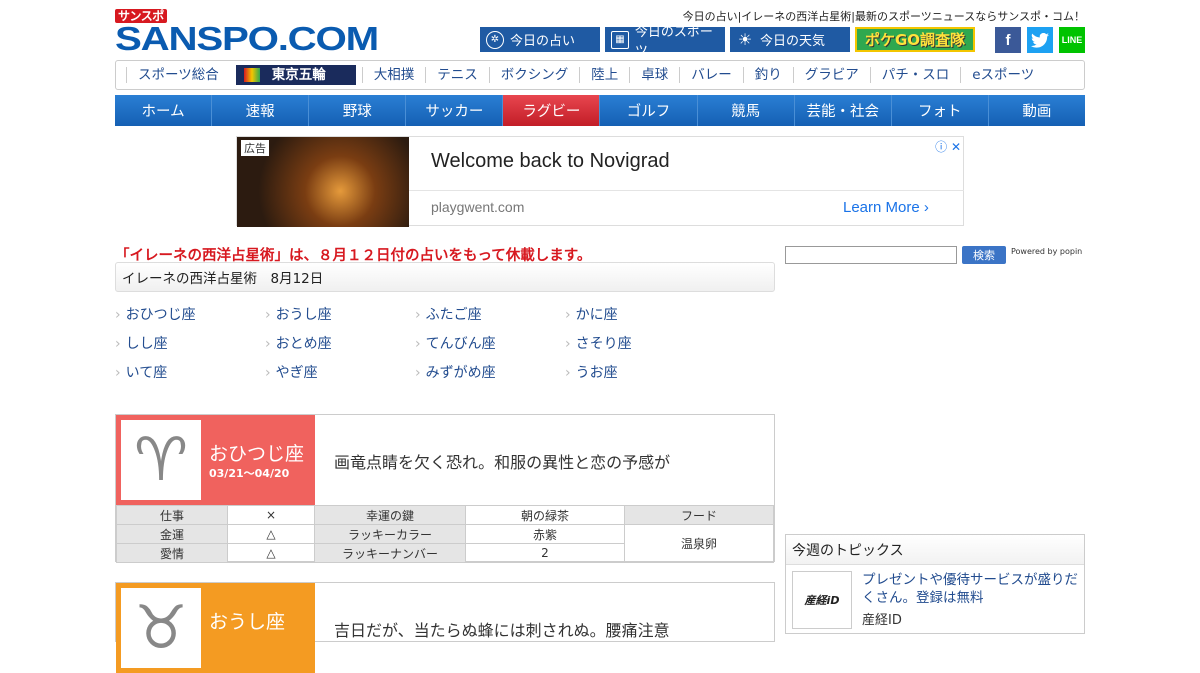 The image size is (1200, 673). Describe the element at coordinates (552, 110) in the screenshot. I see `nav-rugby: ラグビー` at that location.